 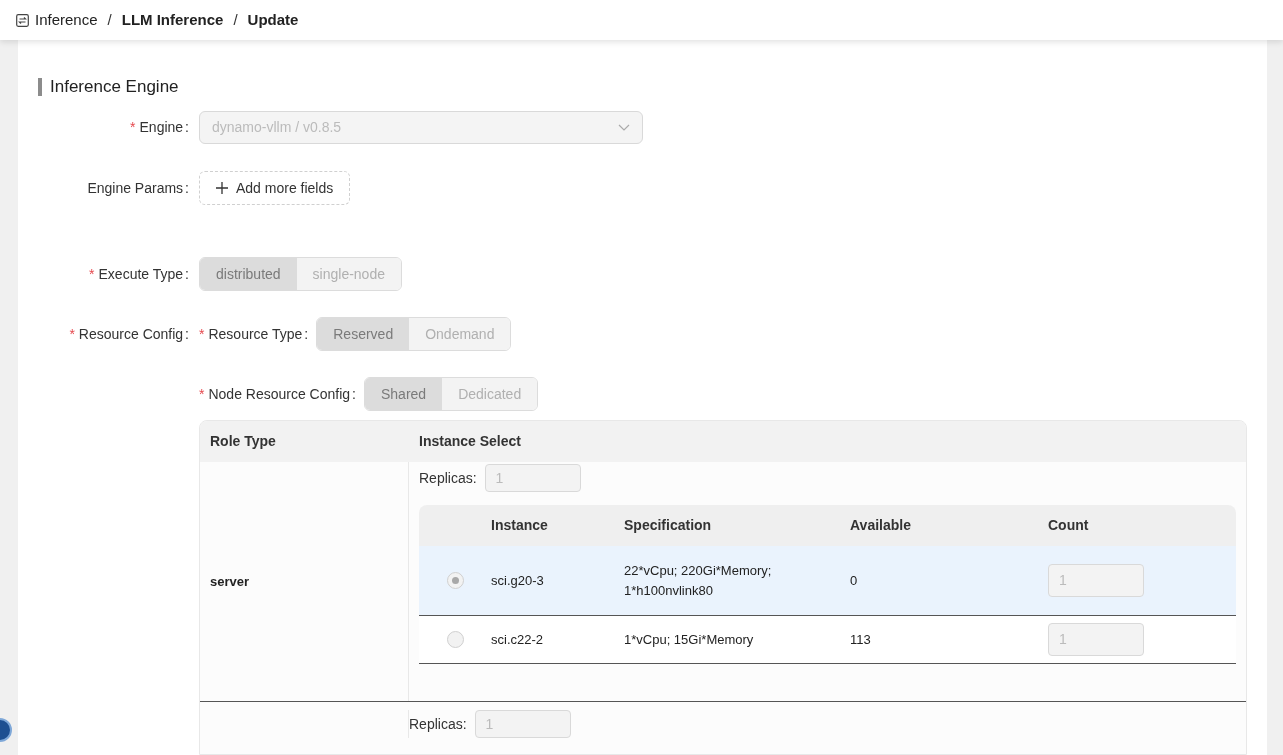 What do you see at coordinates (222, 188) in the screenshot?
I see `plus-icon` at bounding box center [222, 188].